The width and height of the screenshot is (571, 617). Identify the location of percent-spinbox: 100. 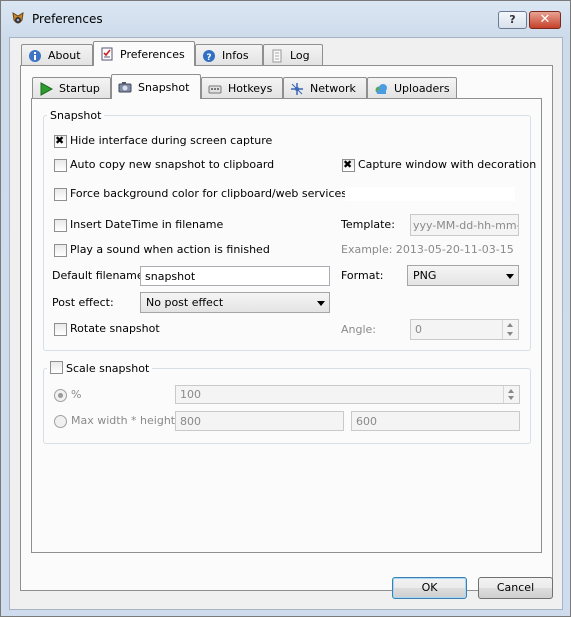
(347, 394).